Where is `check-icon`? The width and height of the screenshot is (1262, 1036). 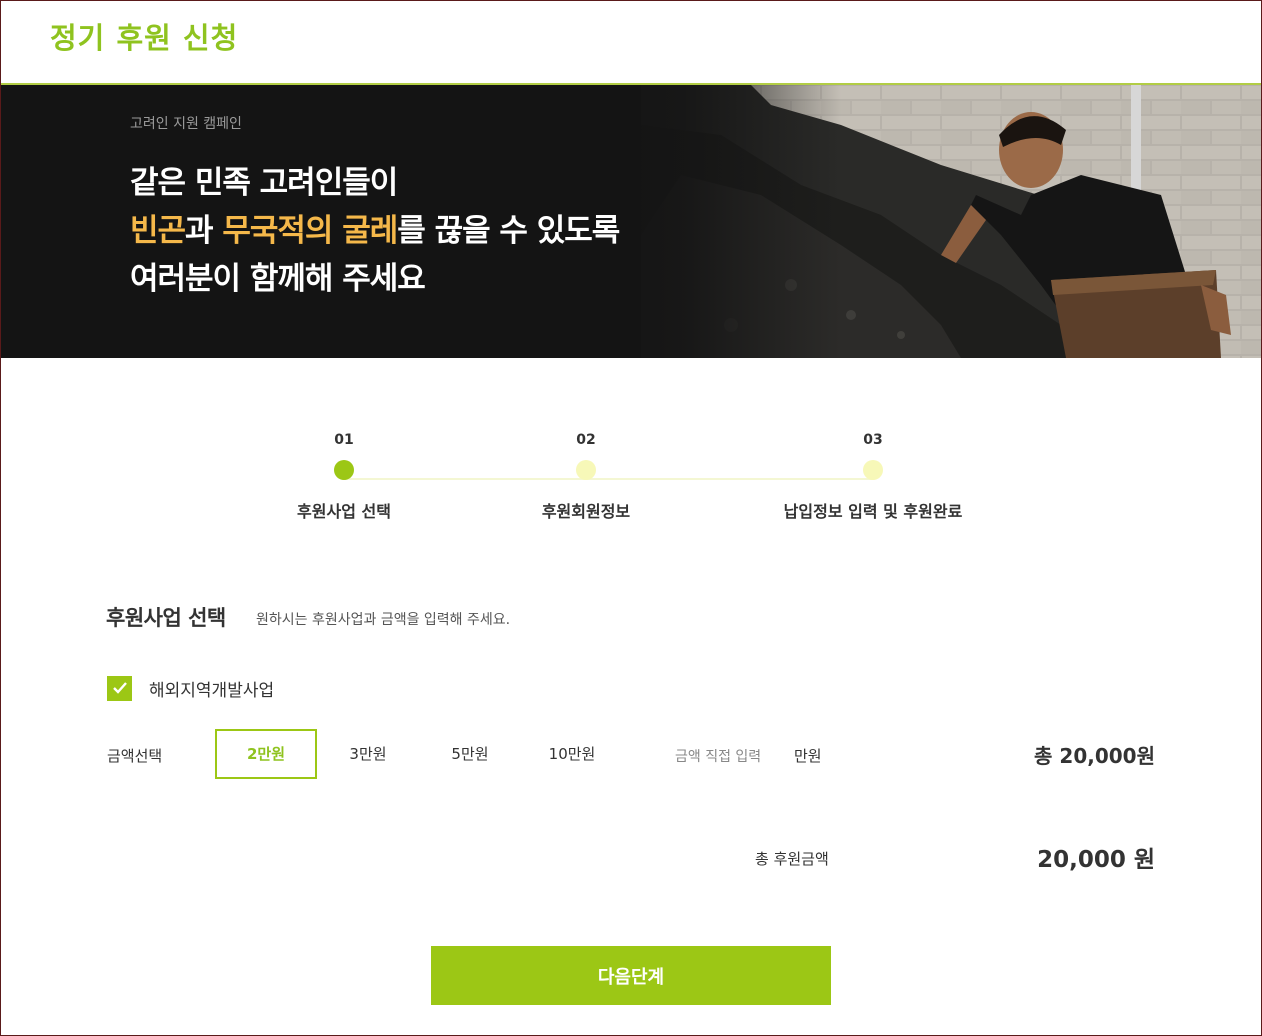
check-icon is located at coordinates (119, 688).